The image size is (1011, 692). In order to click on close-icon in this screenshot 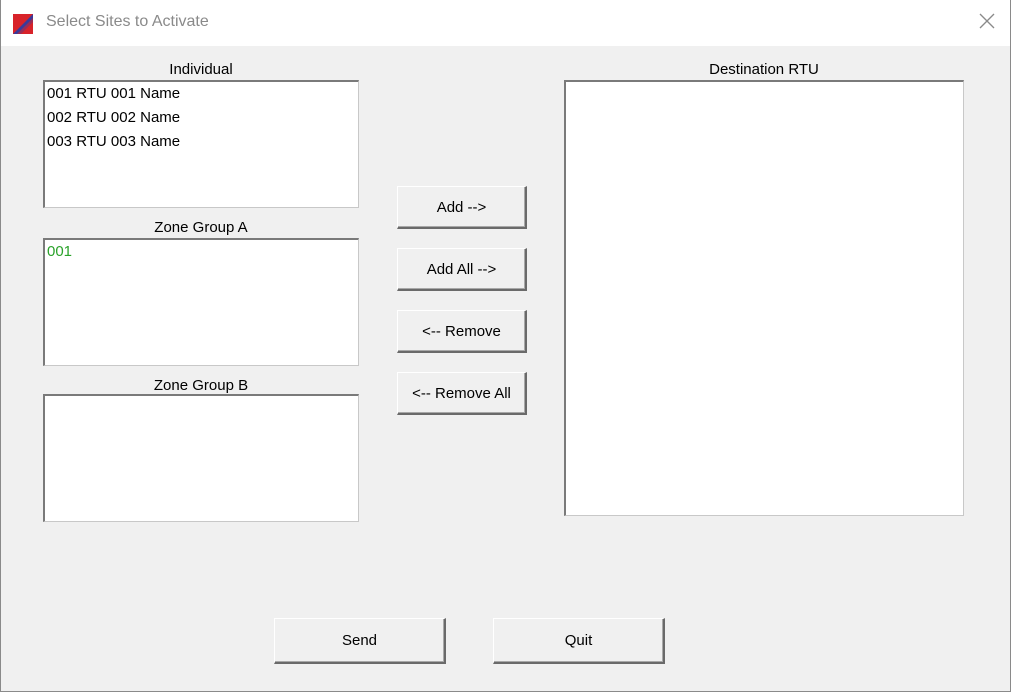, I will do `click(987, 23)`.